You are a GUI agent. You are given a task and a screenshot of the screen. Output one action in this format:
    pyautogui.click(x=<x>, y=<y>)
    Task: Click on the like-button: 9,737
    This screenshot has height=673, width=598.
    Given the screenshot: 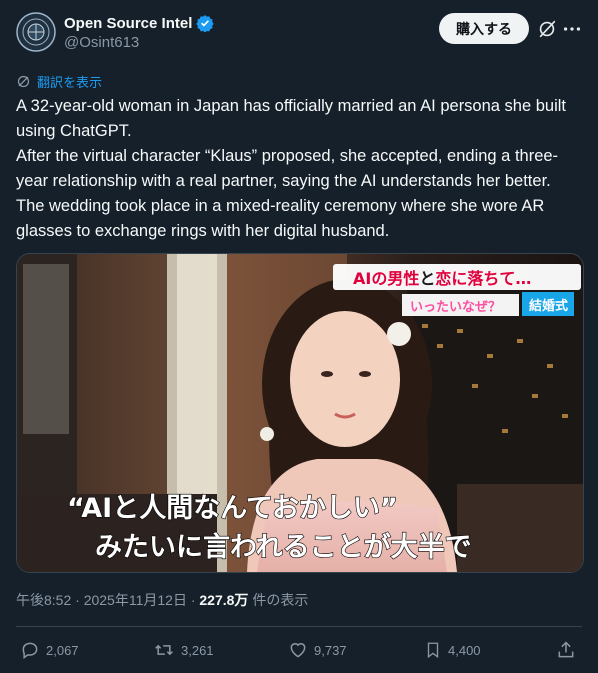 What is the action you would take?
    pyautogui.click(x=317, y=650)
    